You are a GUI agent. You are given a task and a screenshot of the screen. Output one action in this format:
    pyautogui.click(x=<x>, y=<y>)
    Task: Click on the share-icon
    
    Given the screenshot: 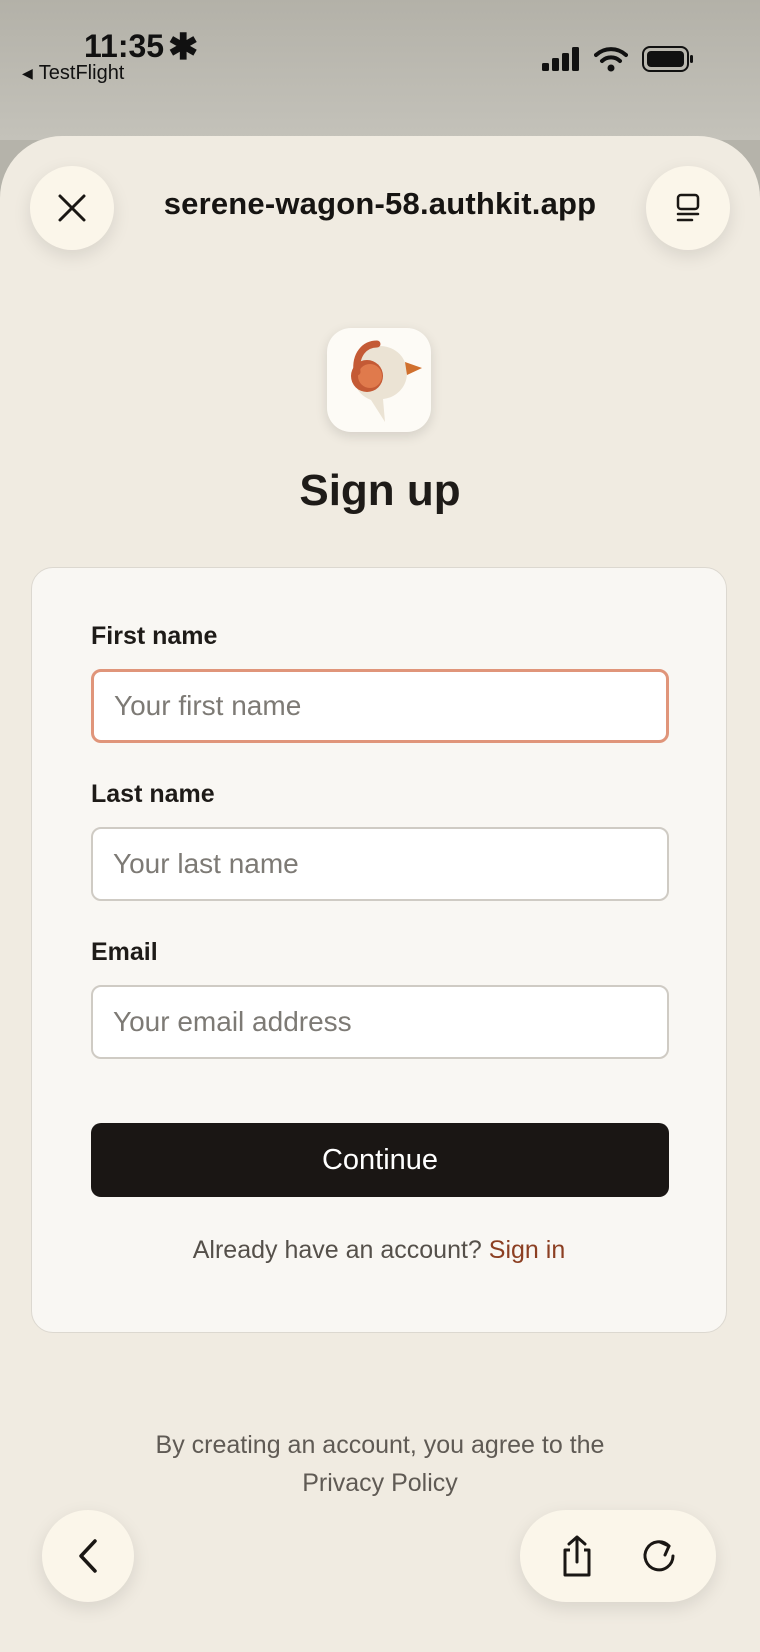 What is the action you would take?
    pyautogui.click(x=577, y=1556)
    